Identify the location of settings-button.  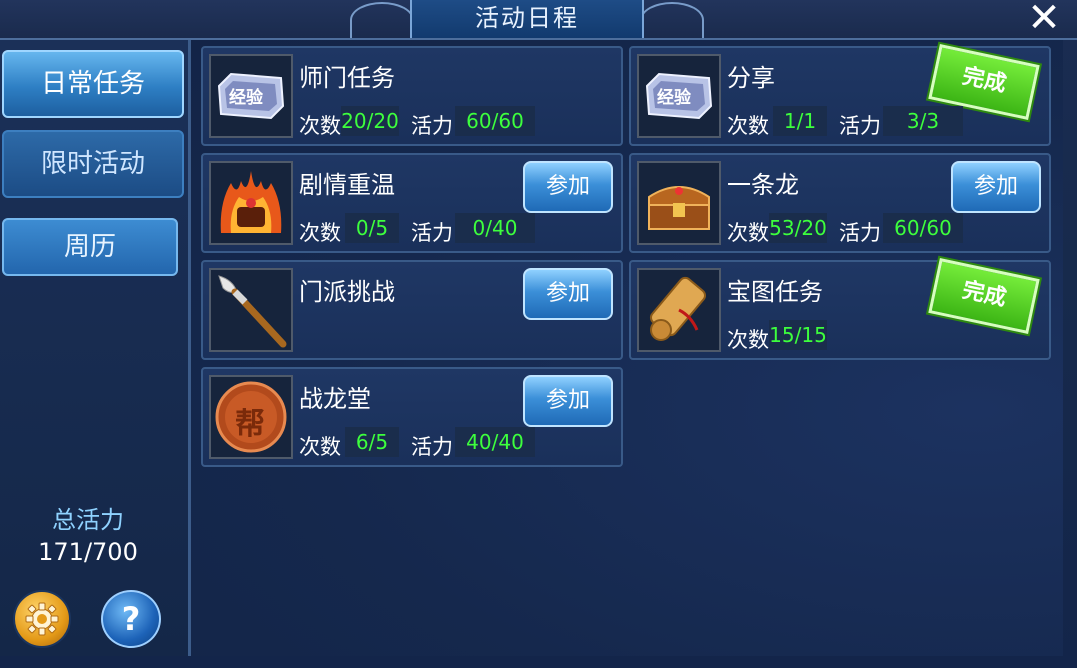
(42, 619).